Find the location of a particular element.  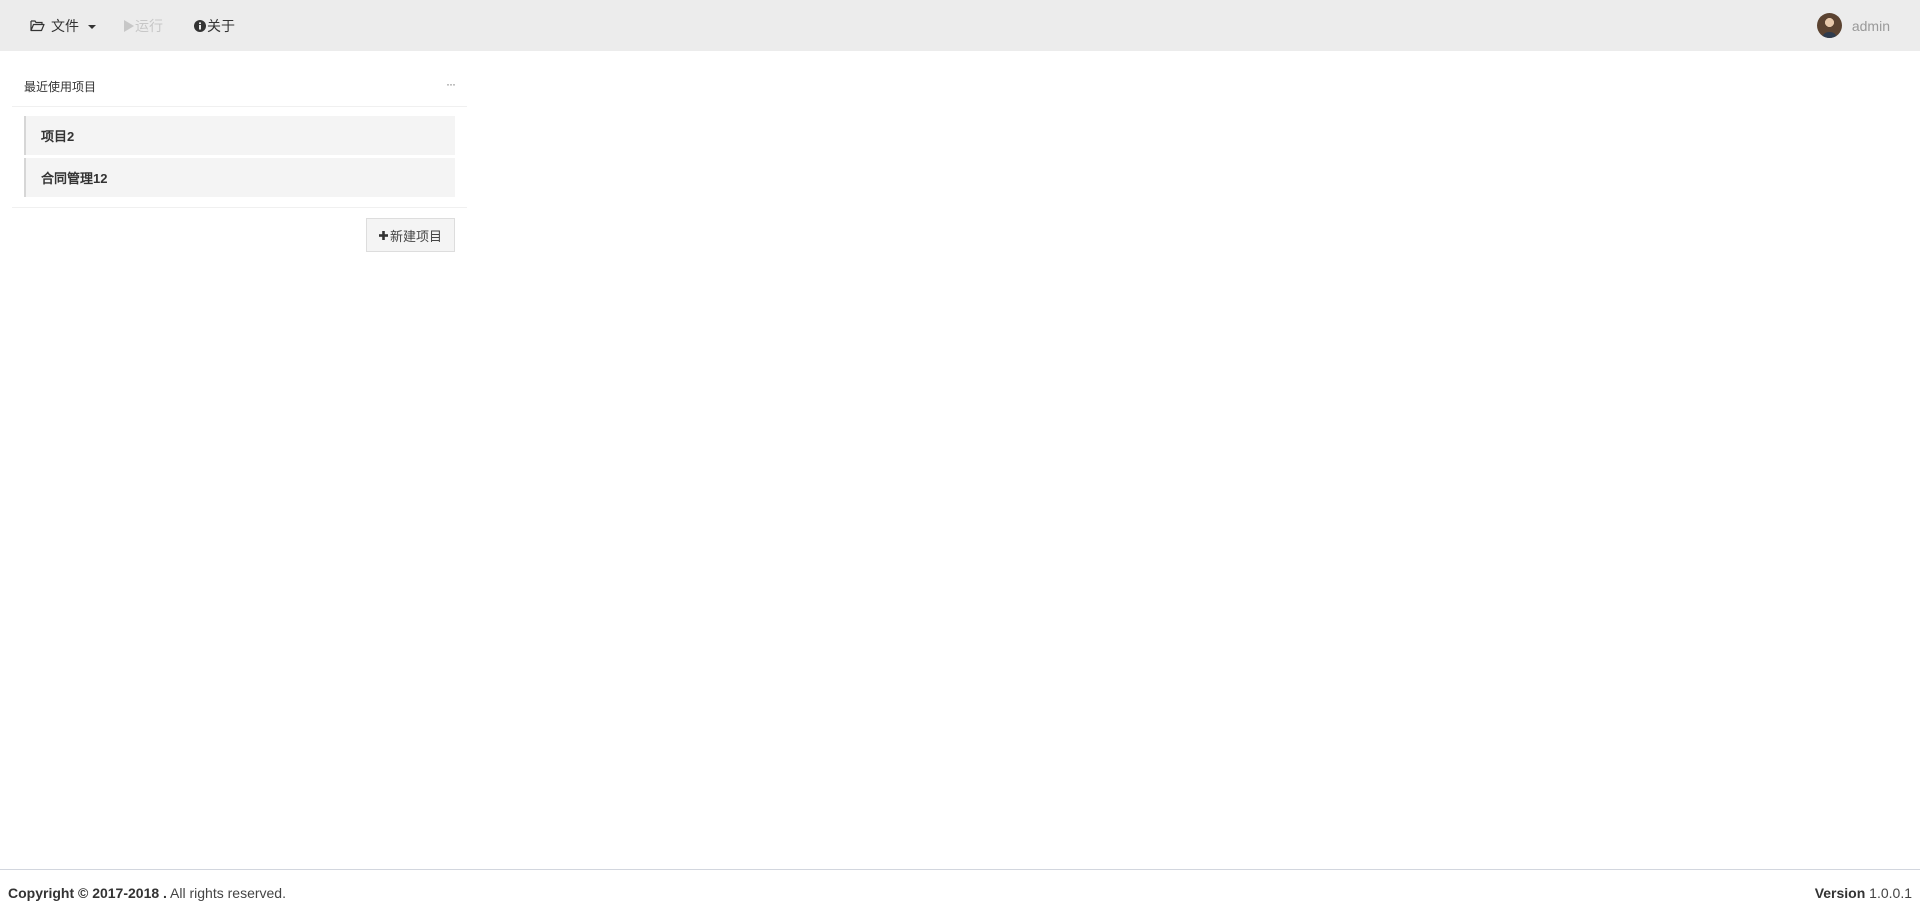

user-menu: admin is located at coordinates (1853, 25).